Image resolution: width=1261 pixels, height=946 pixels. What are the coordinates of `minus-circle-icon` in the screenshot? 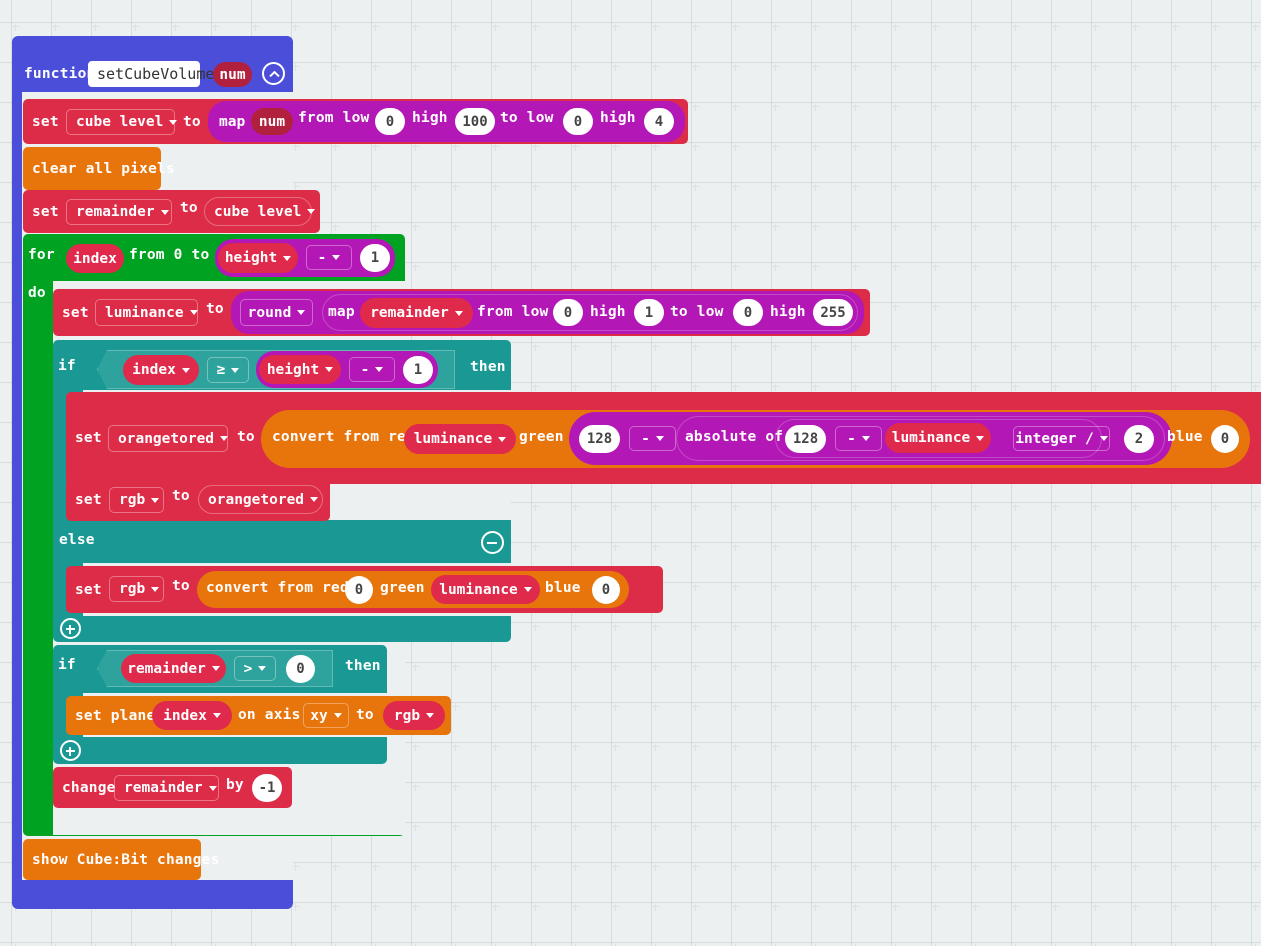 It's located at (492, 542).